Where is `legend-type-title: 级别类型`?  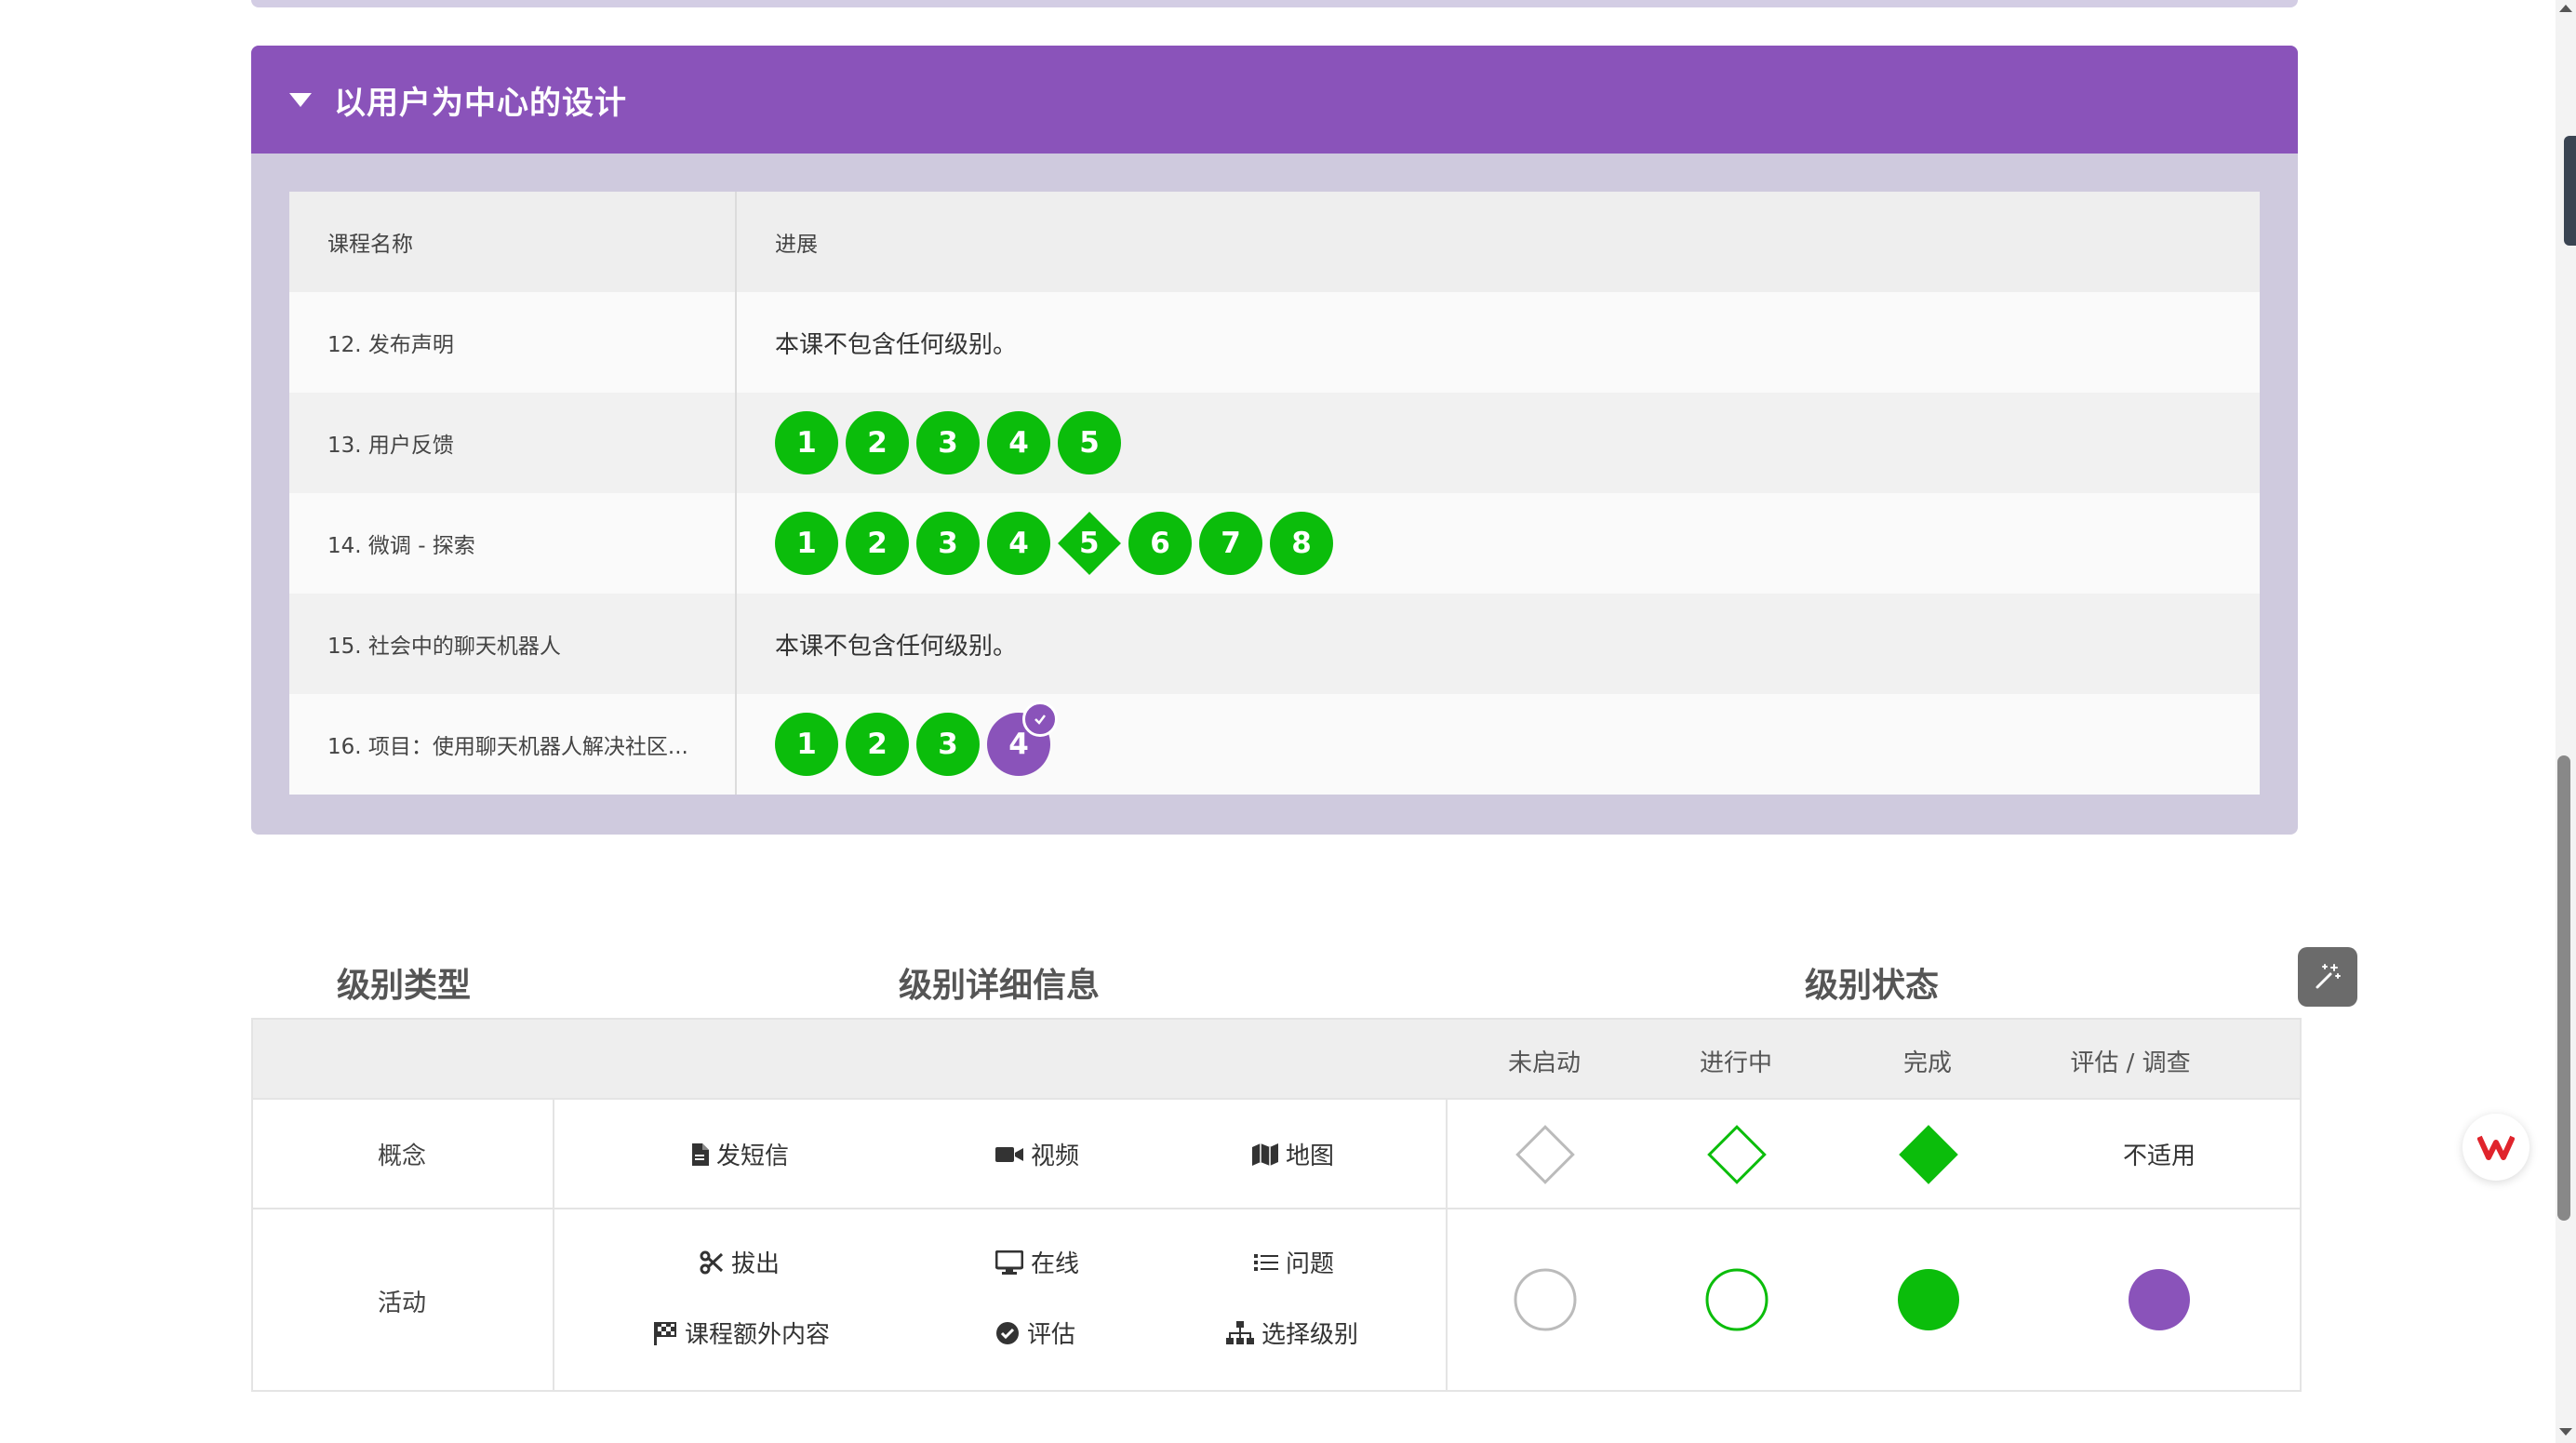 legend-type-title: 级别类型 is located at coordinates (404, 986).